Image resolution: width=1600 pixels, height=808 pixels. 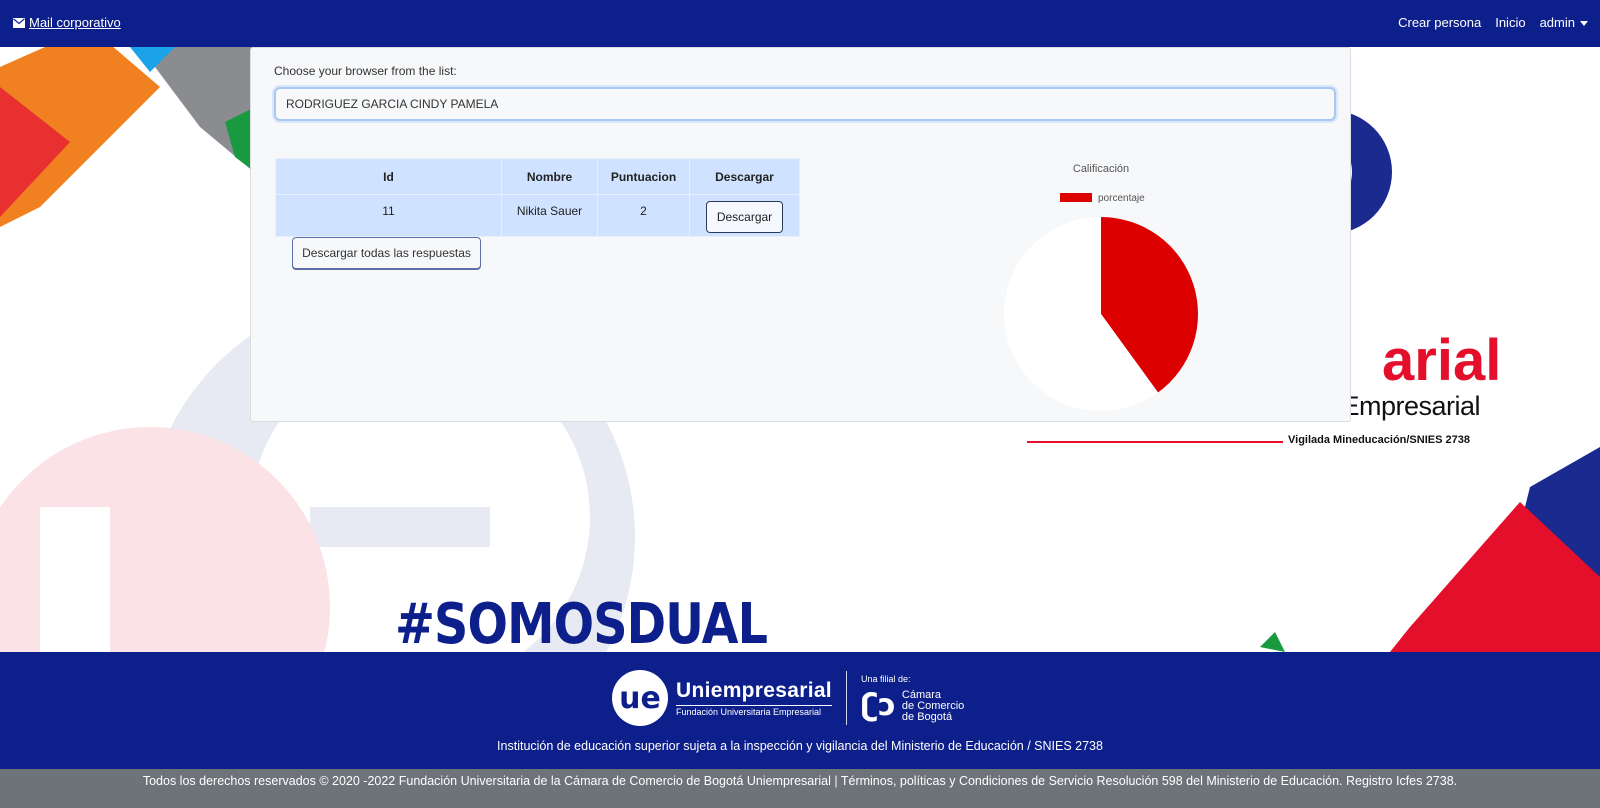 What do you see at coordinates (549, 215) in the screenshot?
I see `cell-nombre: Nikita Sauer` at bounding box center [549, 215].